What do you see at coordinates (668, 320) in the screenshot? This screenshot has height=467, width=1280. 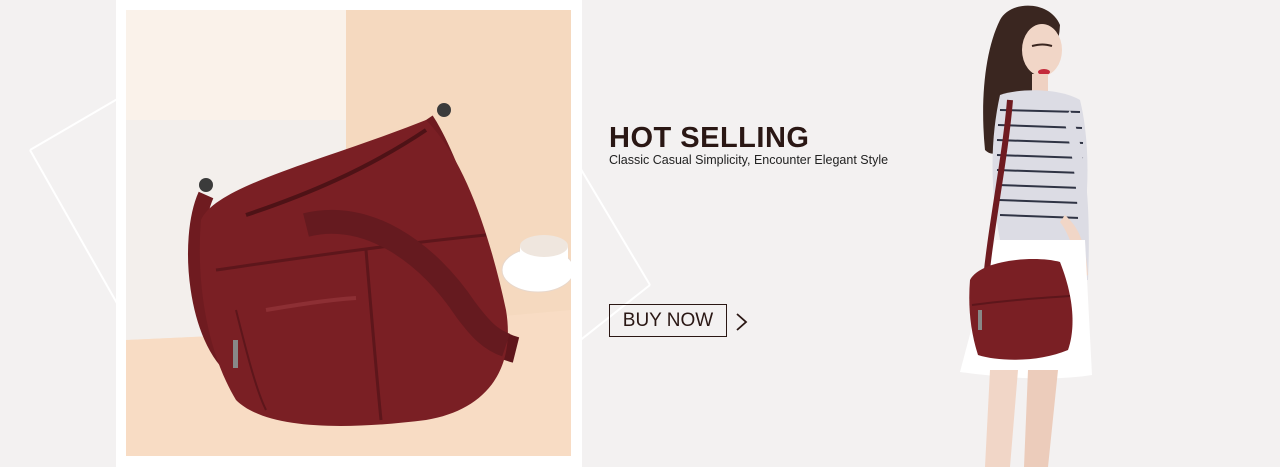 I see `buy-now-button: BUY NOW` at bounding box center [668, 320].